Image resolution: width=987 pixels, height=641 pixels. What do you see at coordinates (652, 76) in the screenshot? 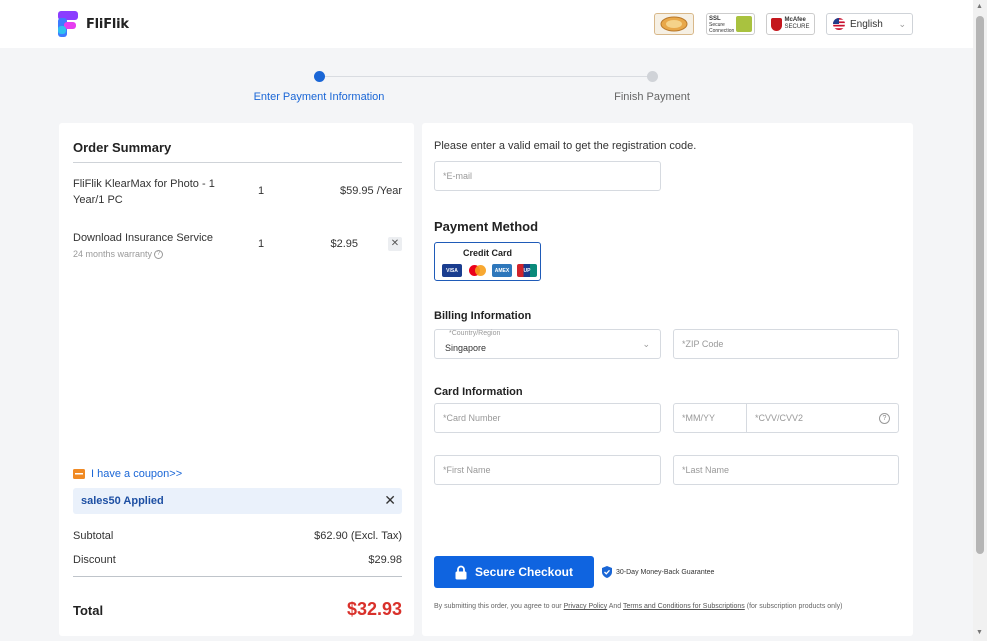
I see `step-2-dot` at bounding box center [652, 76].